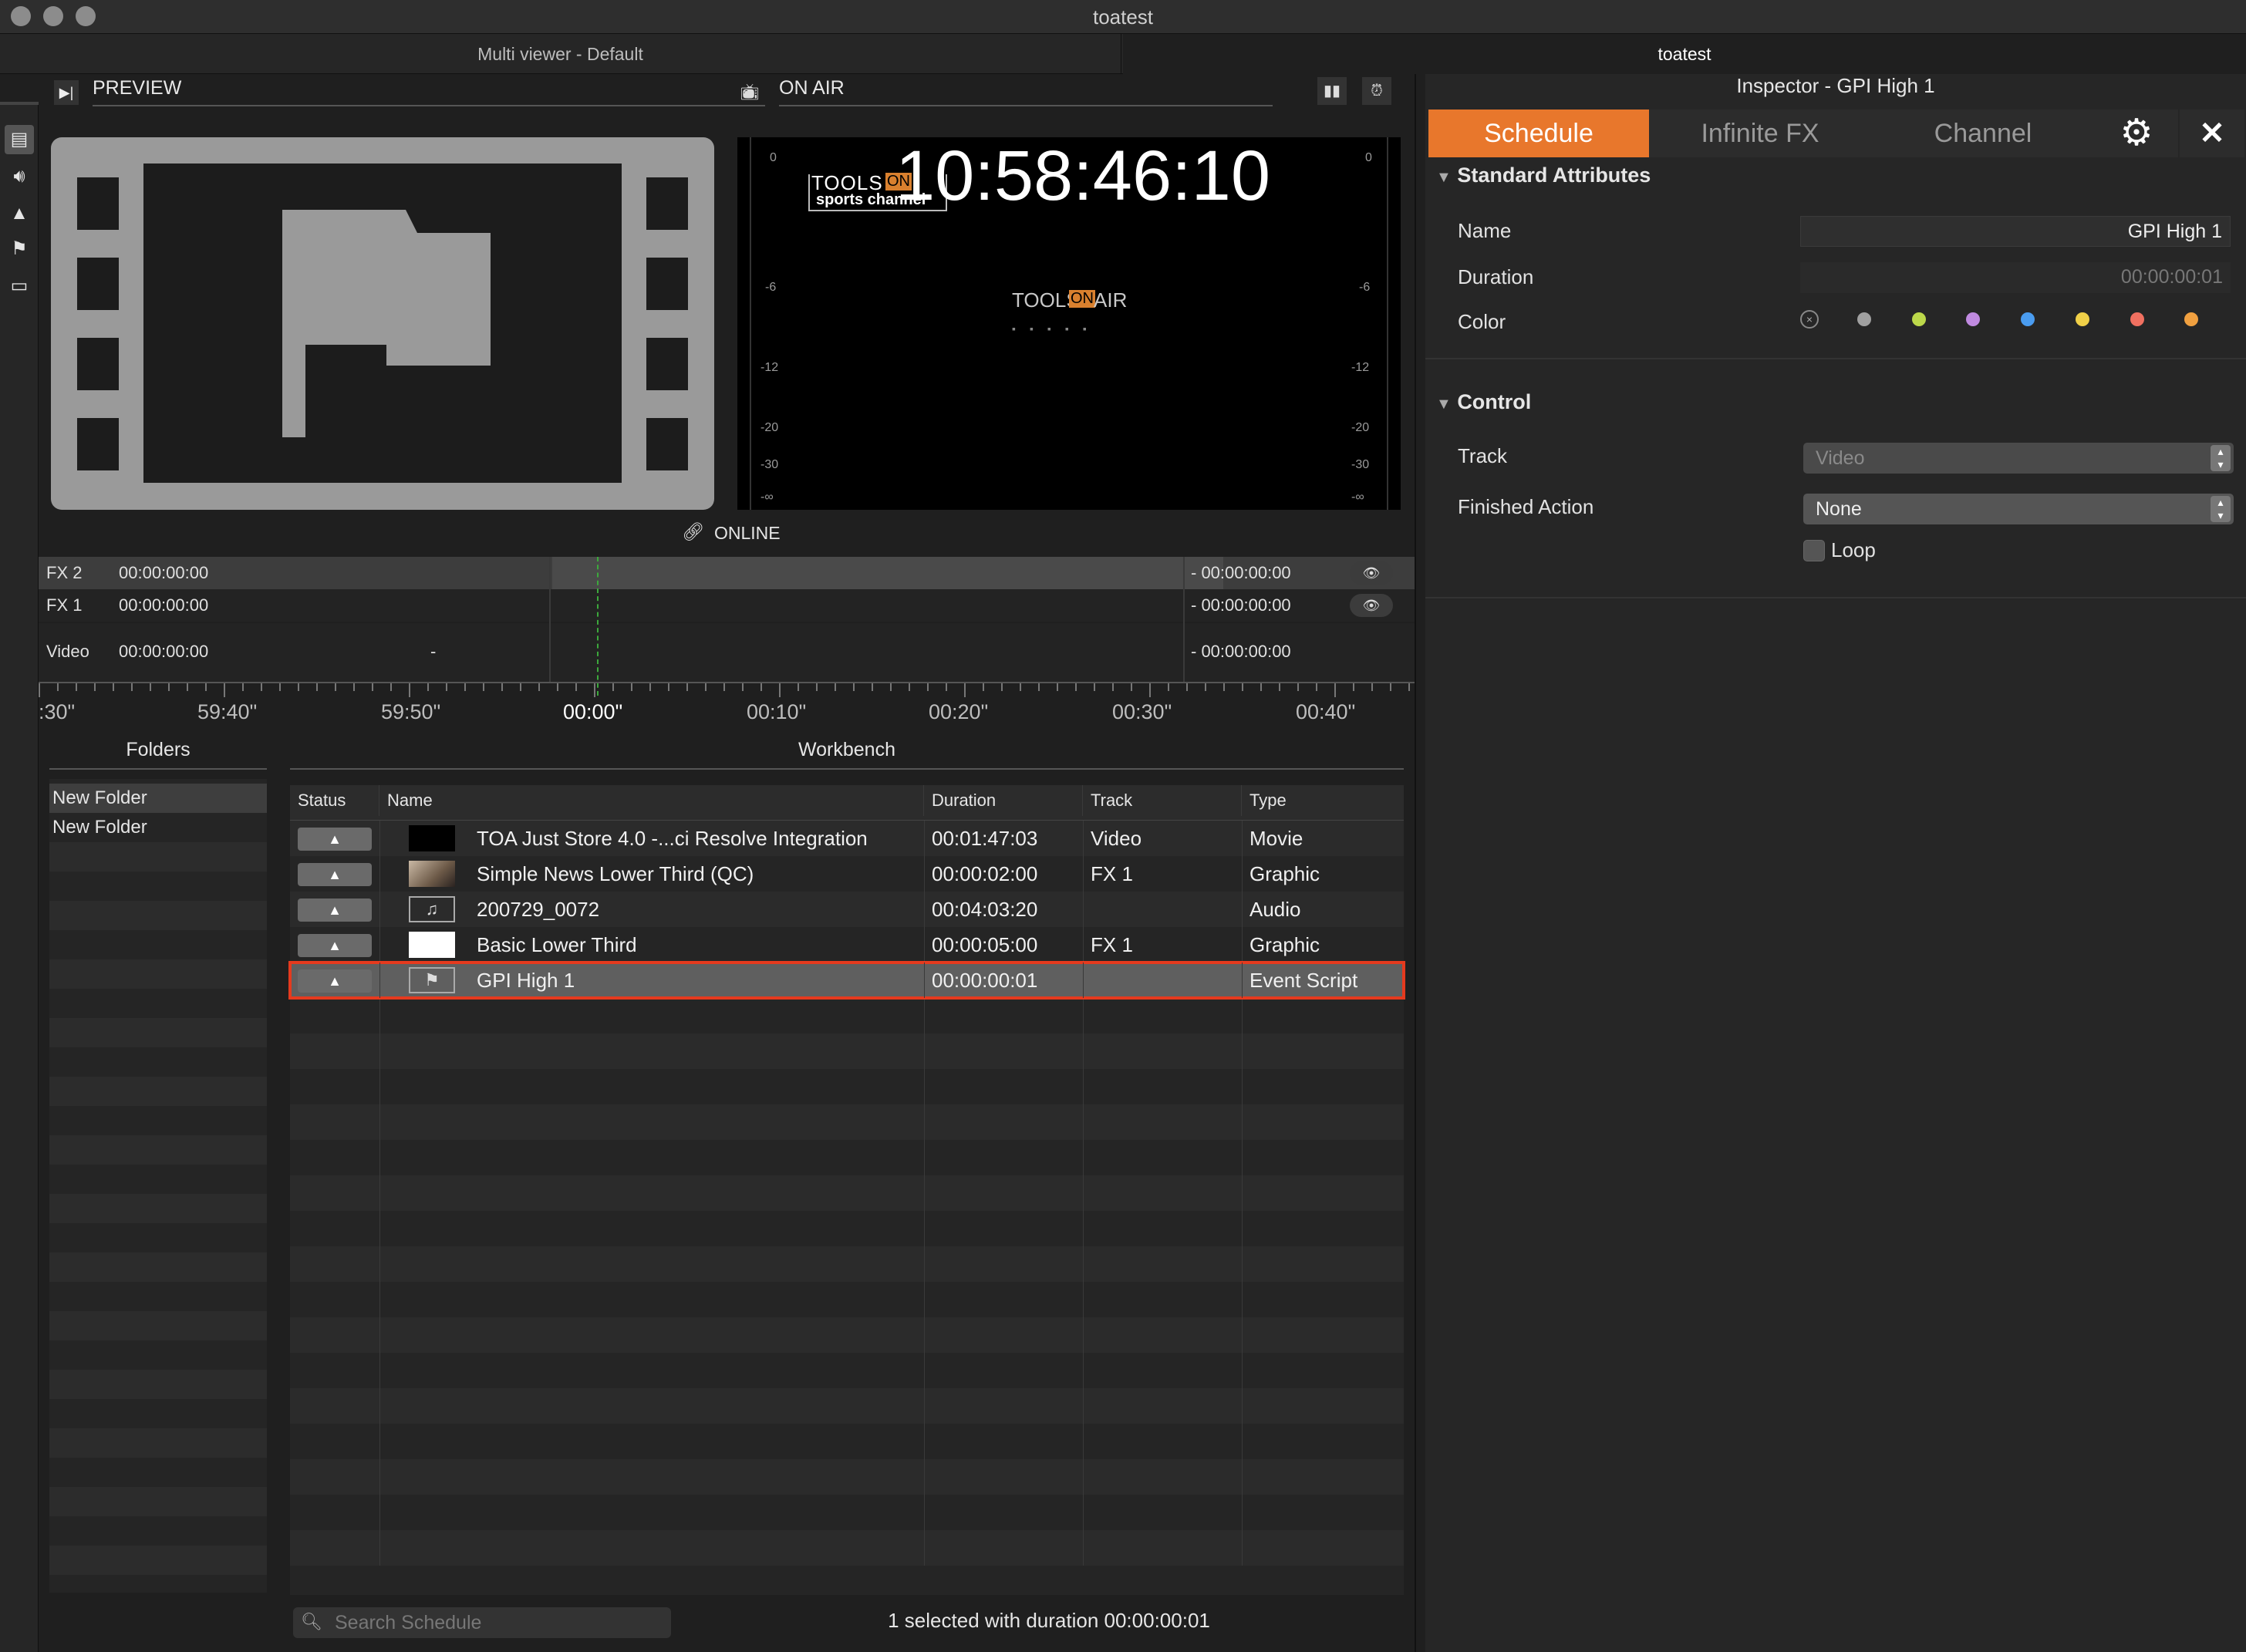 This screenshot has width=2246, height=1652. I want to click on color-swatch-yellow, so click(2083, 319).